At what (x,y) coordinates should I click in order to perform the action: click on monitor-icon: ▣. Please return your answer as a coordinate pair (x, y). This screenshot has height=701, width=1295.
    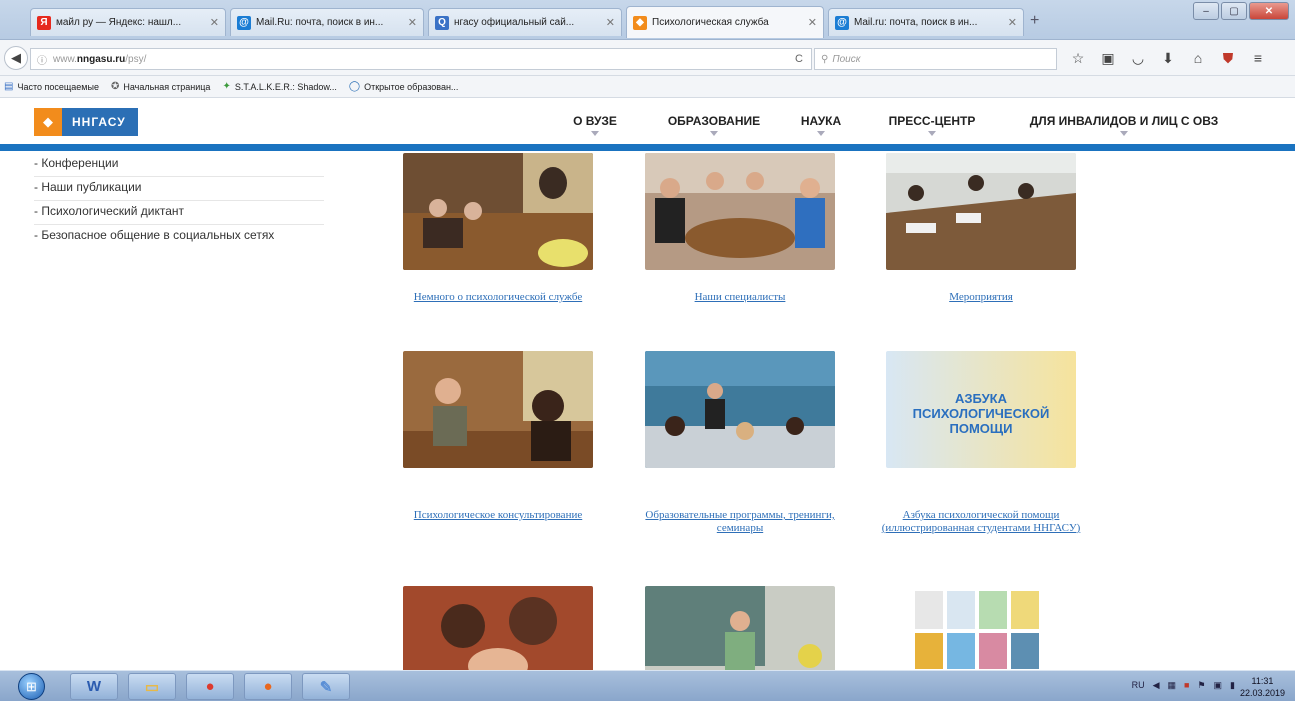
    Looking at the image, I should click on (1218, 685).